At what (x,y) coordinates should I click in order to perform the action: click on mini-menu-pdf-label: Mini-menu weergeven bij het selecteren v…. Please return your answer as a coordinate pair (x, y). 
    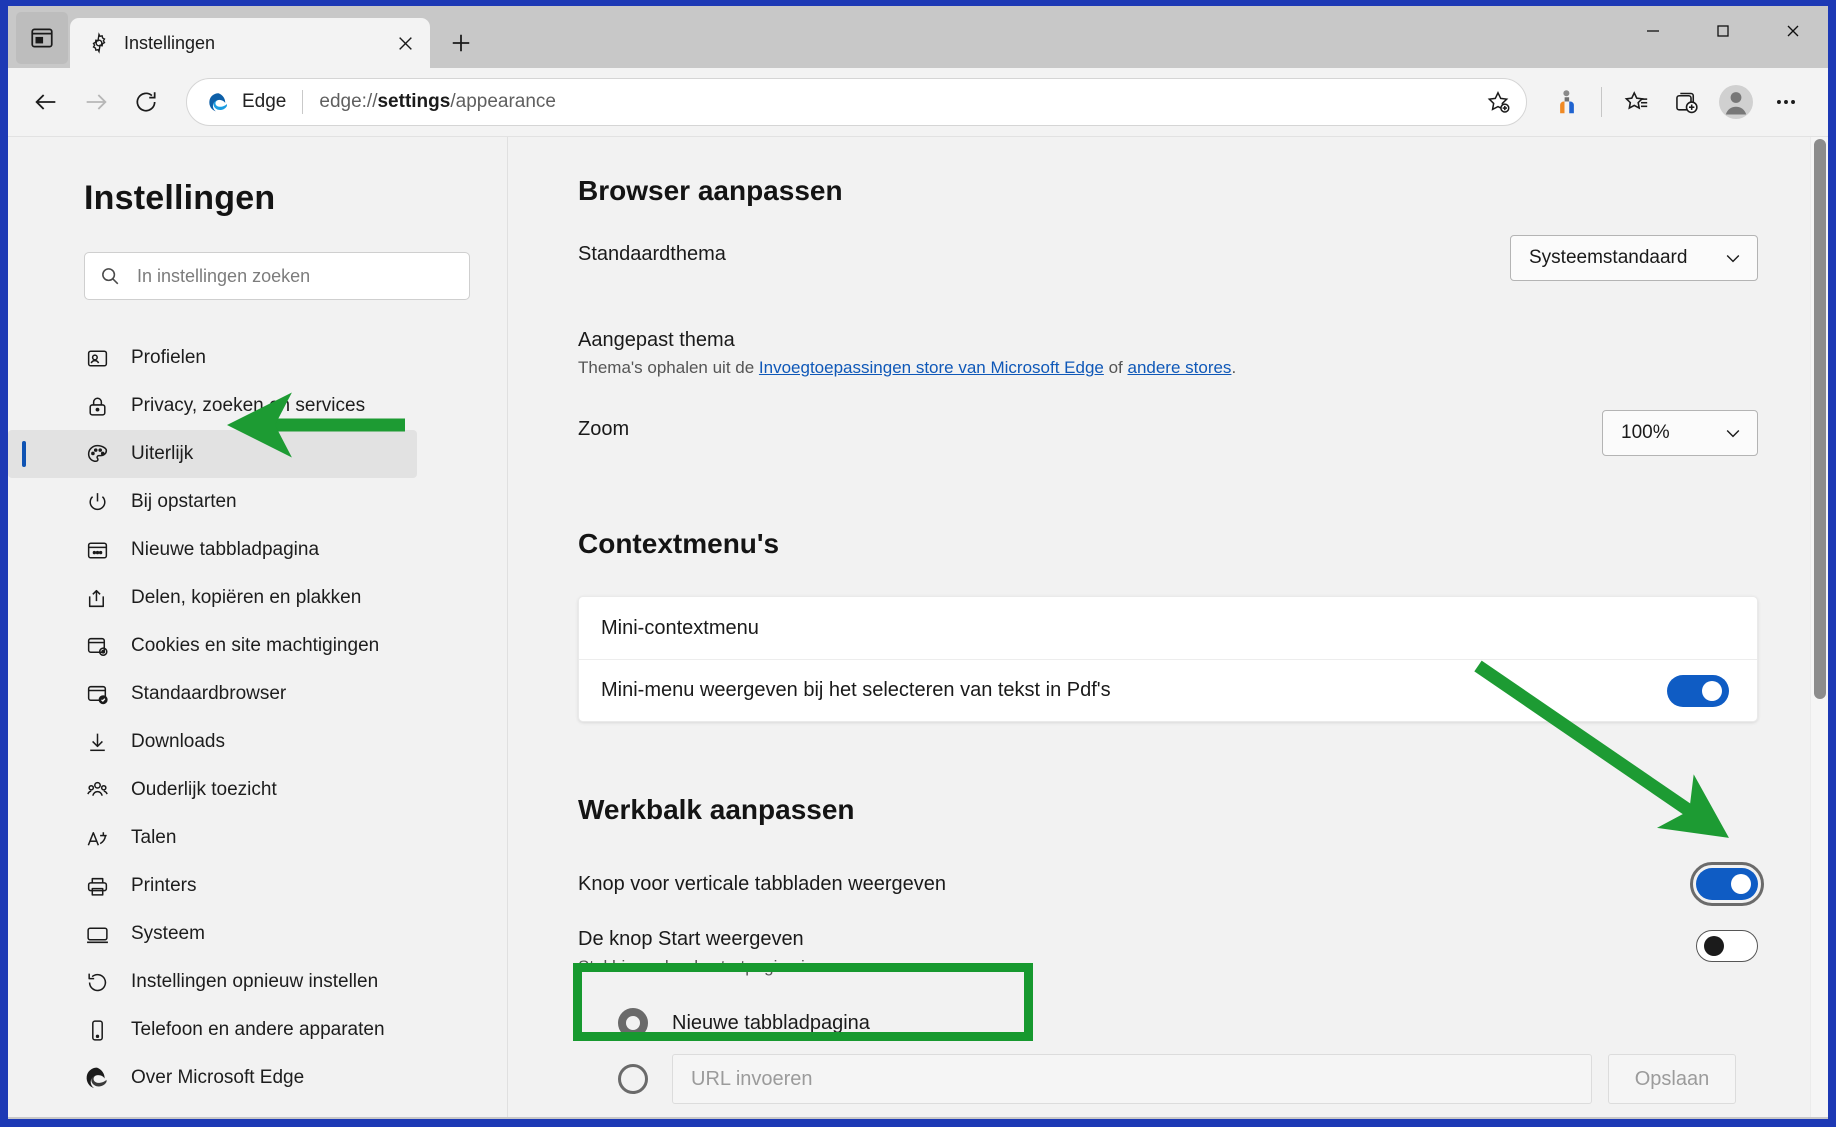
    Looking at the image, I should click on (856, 690).